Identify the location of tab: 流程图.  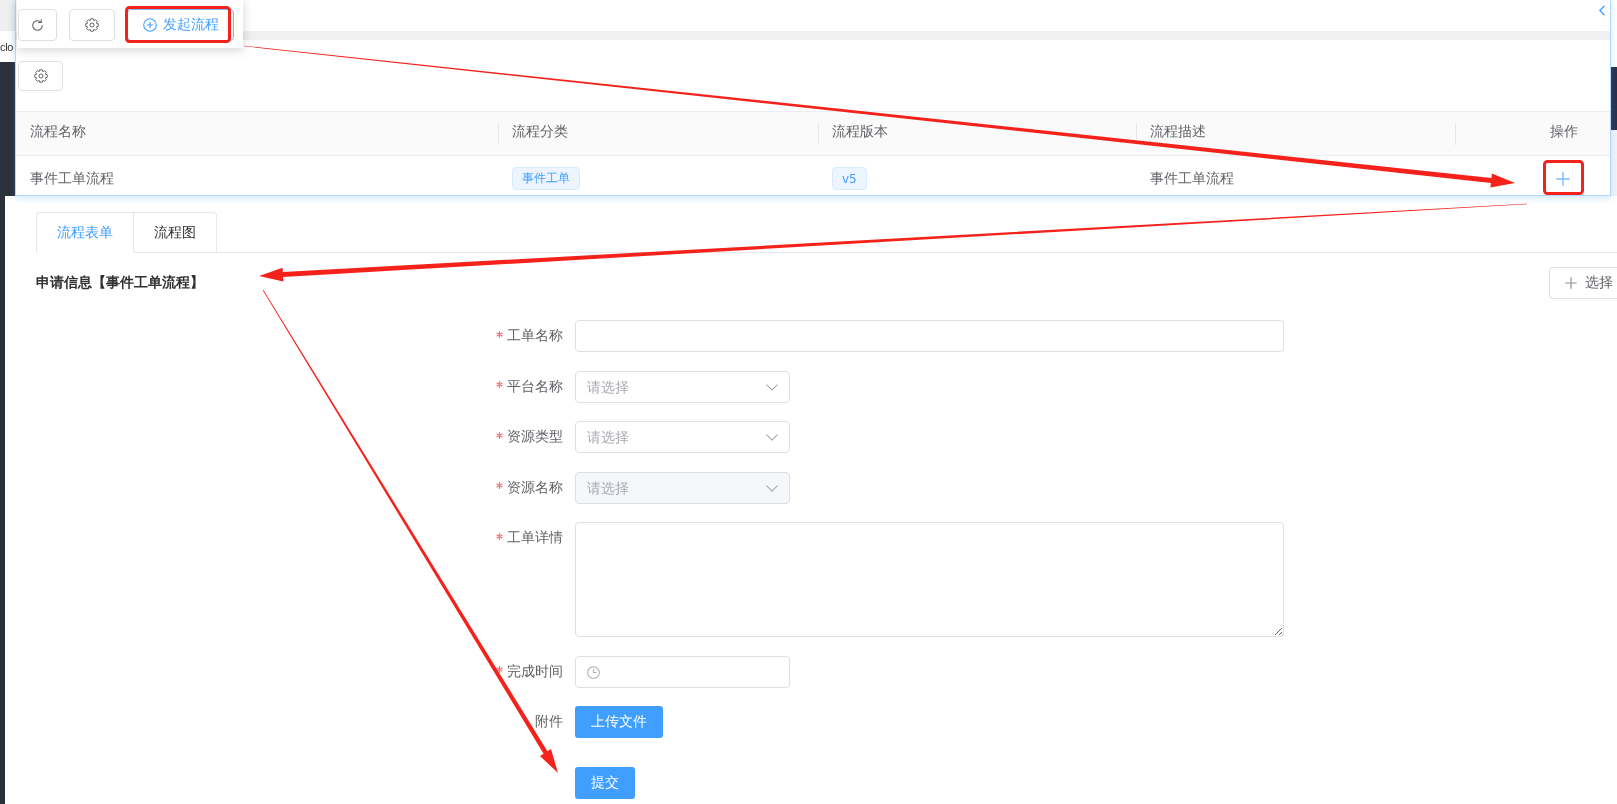
(175, 232).